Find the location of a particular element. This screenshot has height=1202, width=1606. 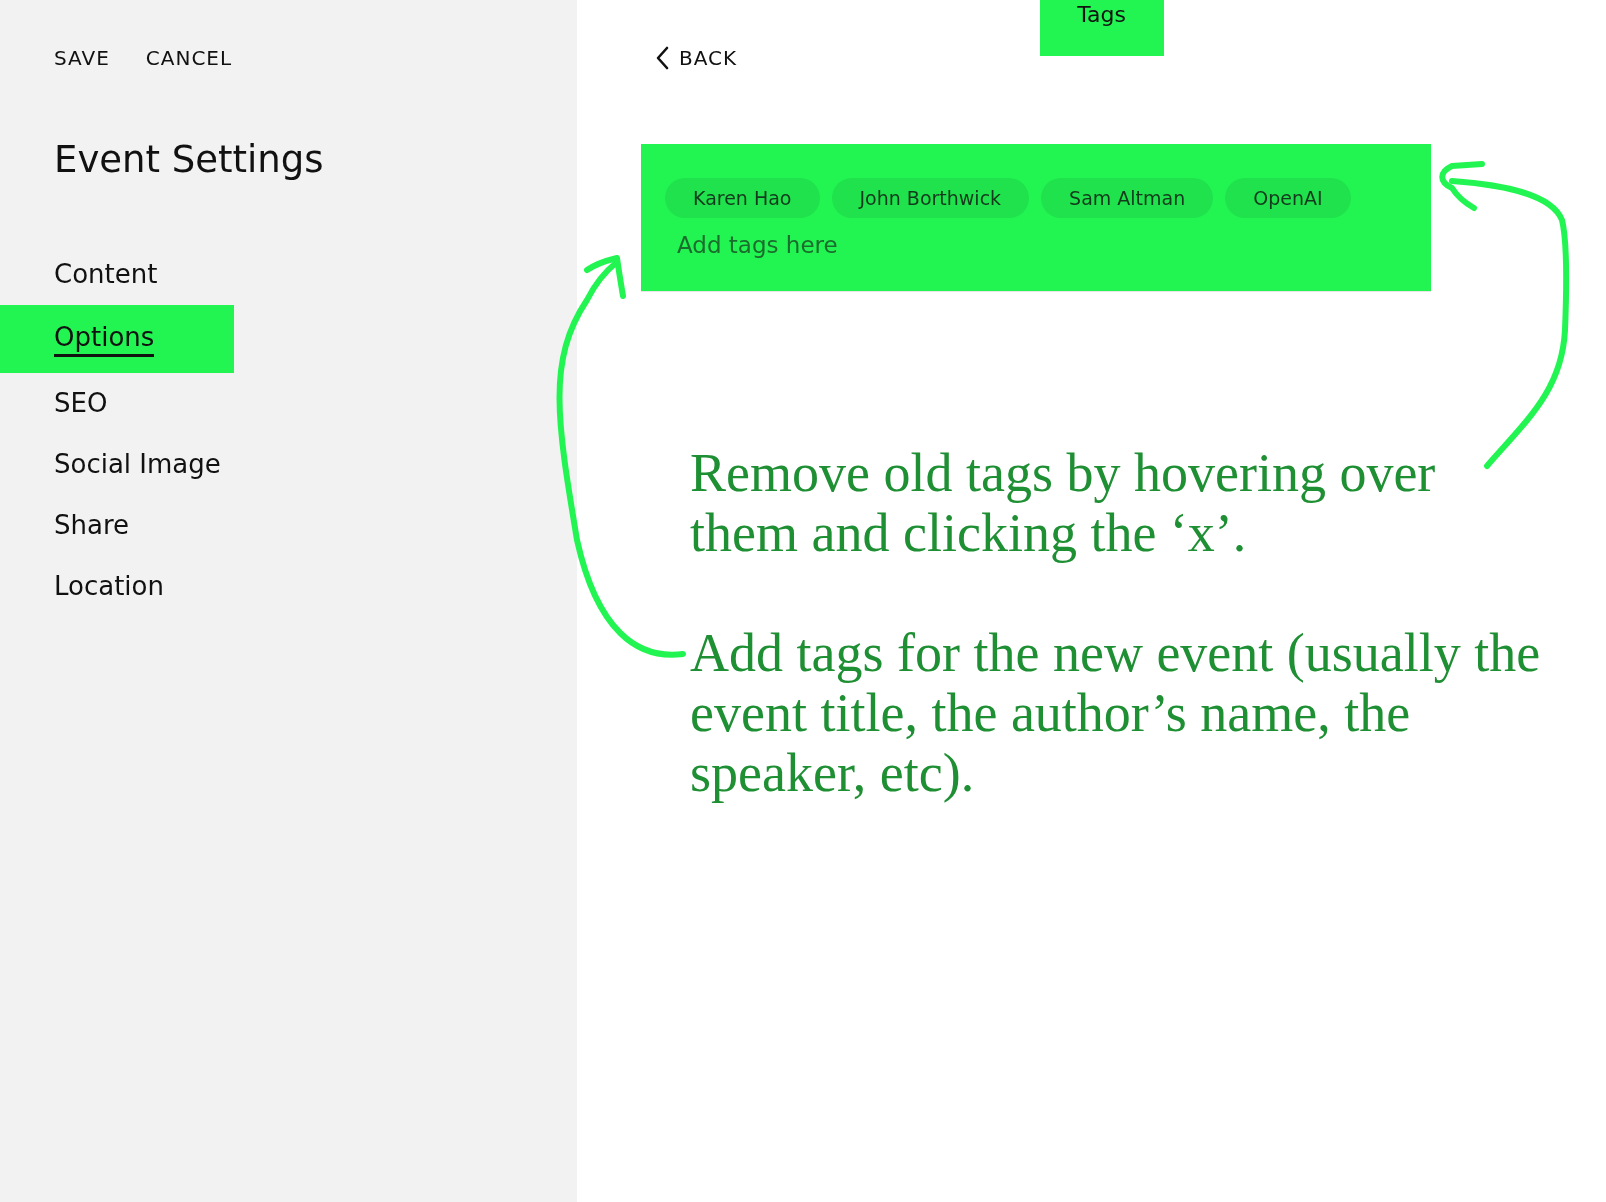

annotation-text: Add tags for the new event (usually the event title, the author’s name, the speaker, etc). is located at coordinates (1116, 713).